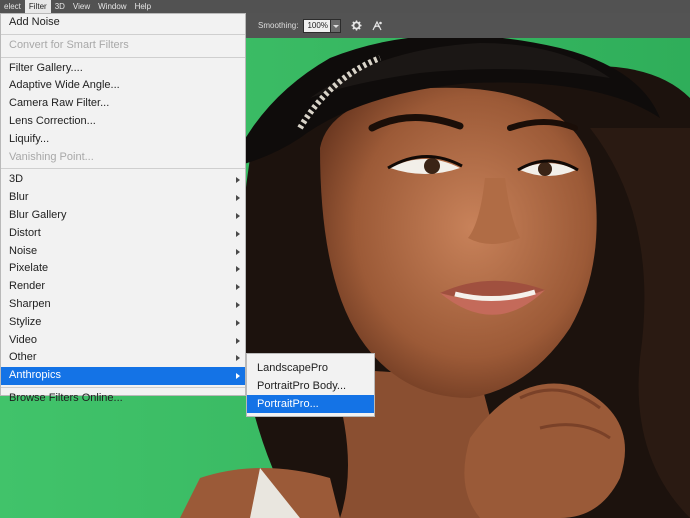  What do you see at coordinates (123, 198) in the screenshot?
I see `menu-item-blur: Blur` at bounding box center [123, 198].